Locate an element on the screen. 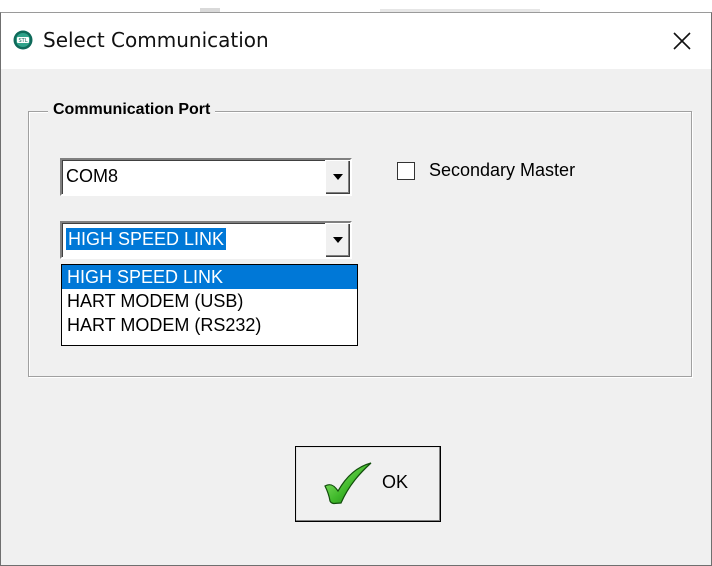  link-dropdown-button is located at coordinates (337, 240).